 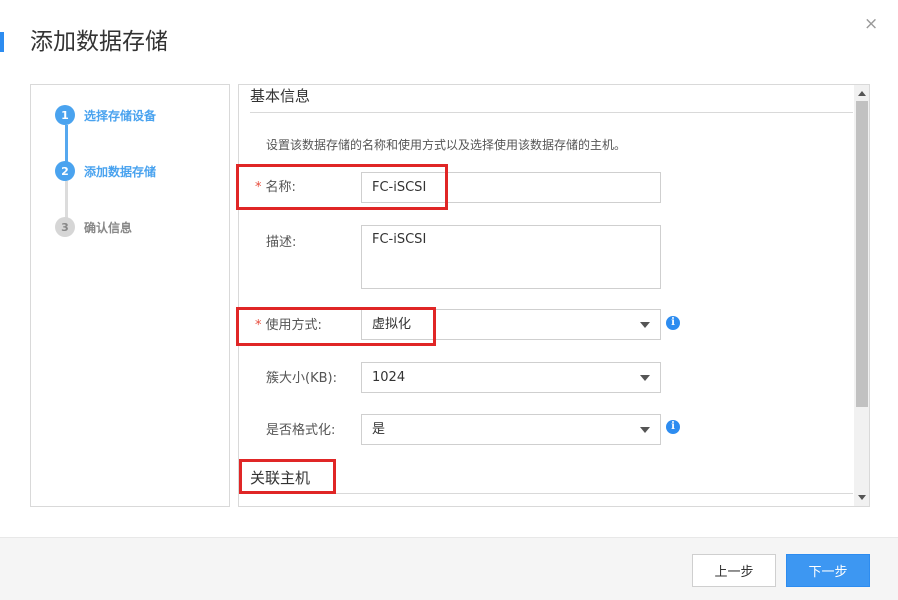 I want to click on cluster-size-select: 1024, so click(x=511, y=377).